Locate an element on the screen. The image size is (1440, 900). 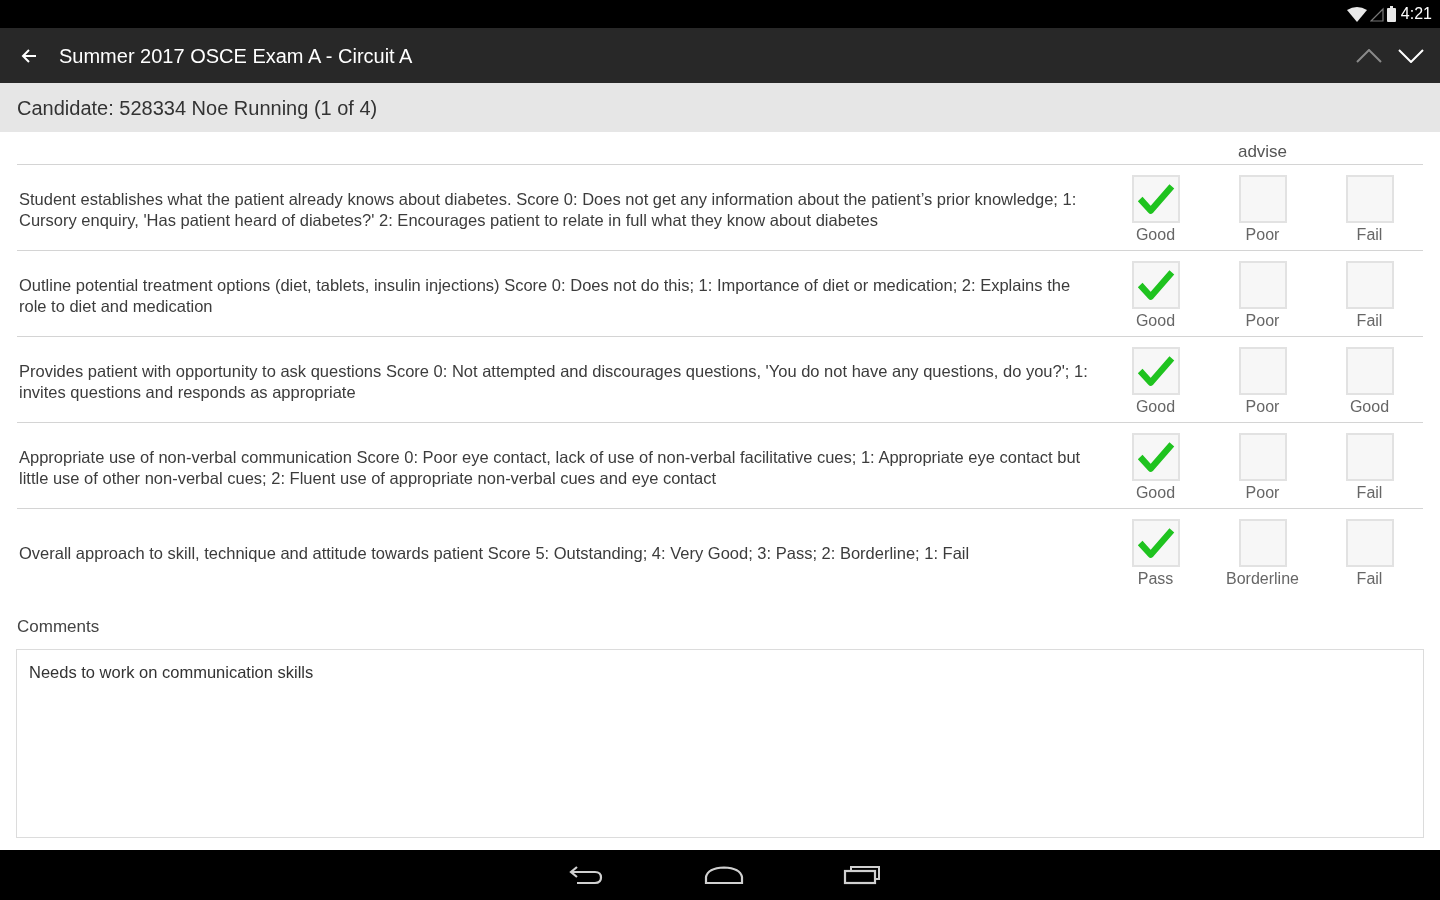
wifi-icon is located at coordinates (1356, 14).